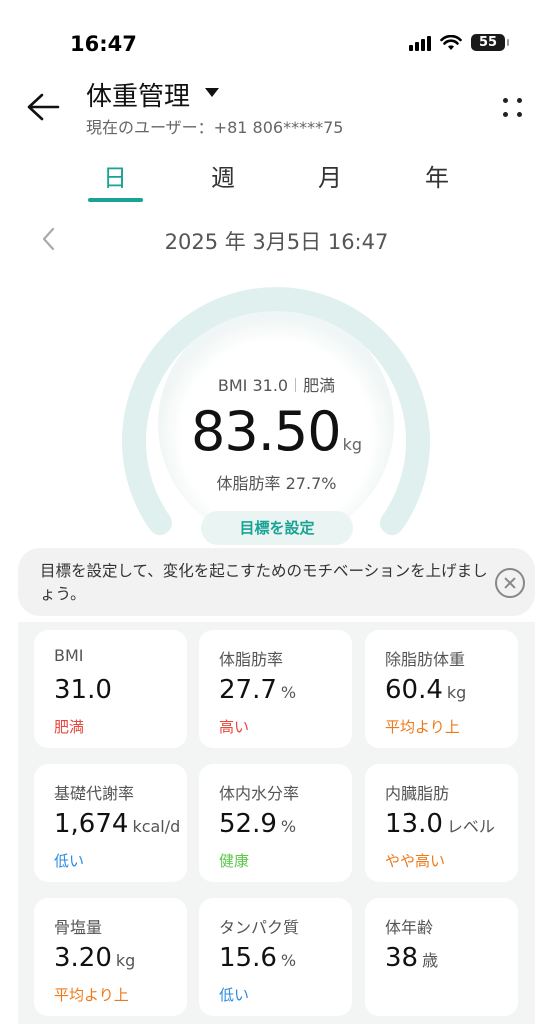  What do you see at coordinates (83, 690) in the screenshot?
I see `metric-value: 31.0` at bounding box center [83, 690].